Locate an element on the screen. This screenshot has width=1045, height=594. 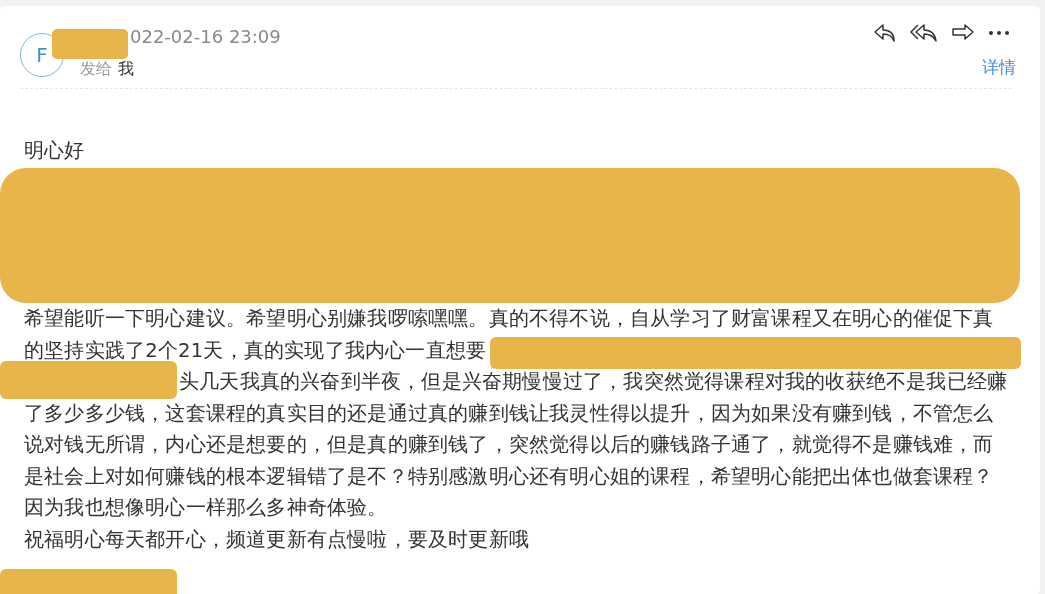
details-link: 详情 is located at coordinates (999, 67).